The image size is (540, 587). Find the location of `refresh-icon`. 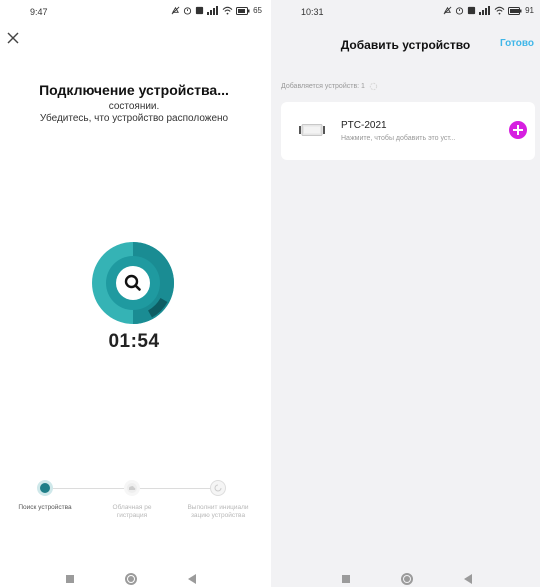

refresh-icon is located at coordinates (218, 488).